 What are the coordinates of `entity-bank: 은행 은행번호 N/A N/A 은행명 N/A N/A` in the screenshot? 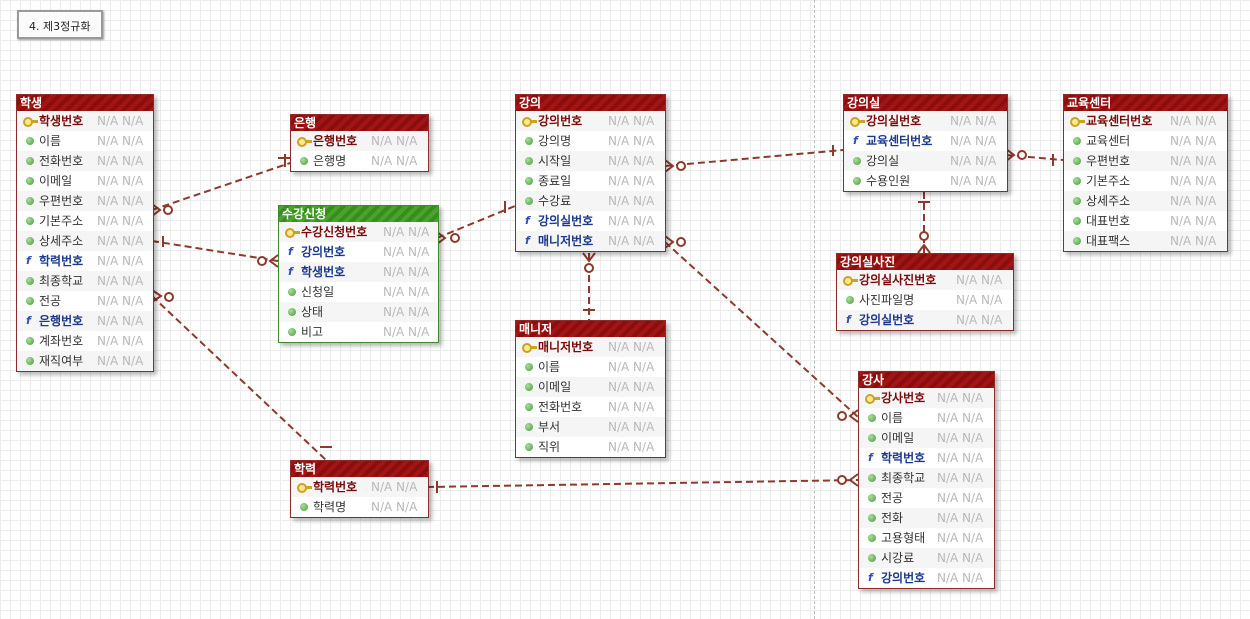 It's located at (359, 143).